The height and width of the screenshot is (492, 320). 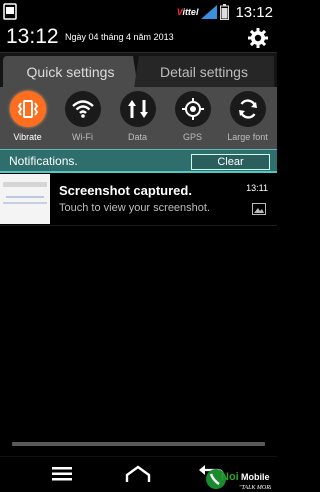 I want to click on handle-bar, so click(x=138, y=444).